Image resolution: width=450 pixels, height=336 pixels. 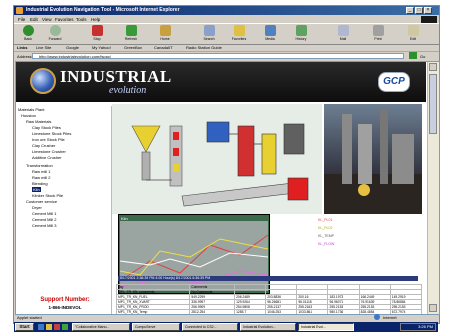 I want to click on media-button: Media, so click(x=270, y=33).